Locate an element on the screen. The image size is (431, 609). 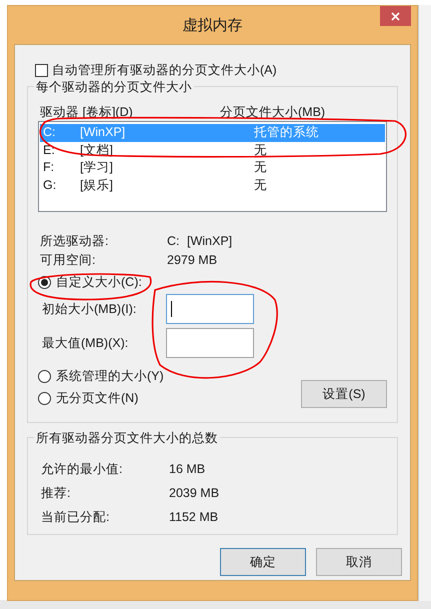
window-title: 虚拟内存 is located at coordinates (212, 26).